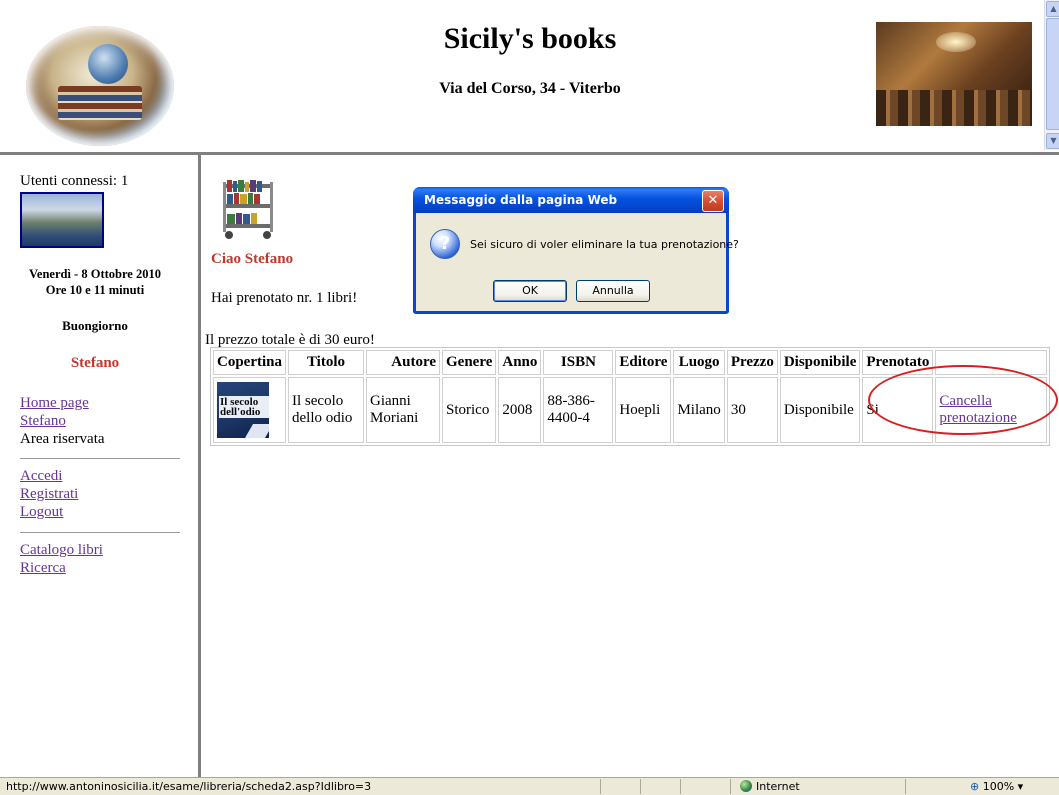 The image size is (1059, 795). Describe the element at coordinates (54, 403) in the screenshot. I see `sidebar-link-home: Home page` at that location.